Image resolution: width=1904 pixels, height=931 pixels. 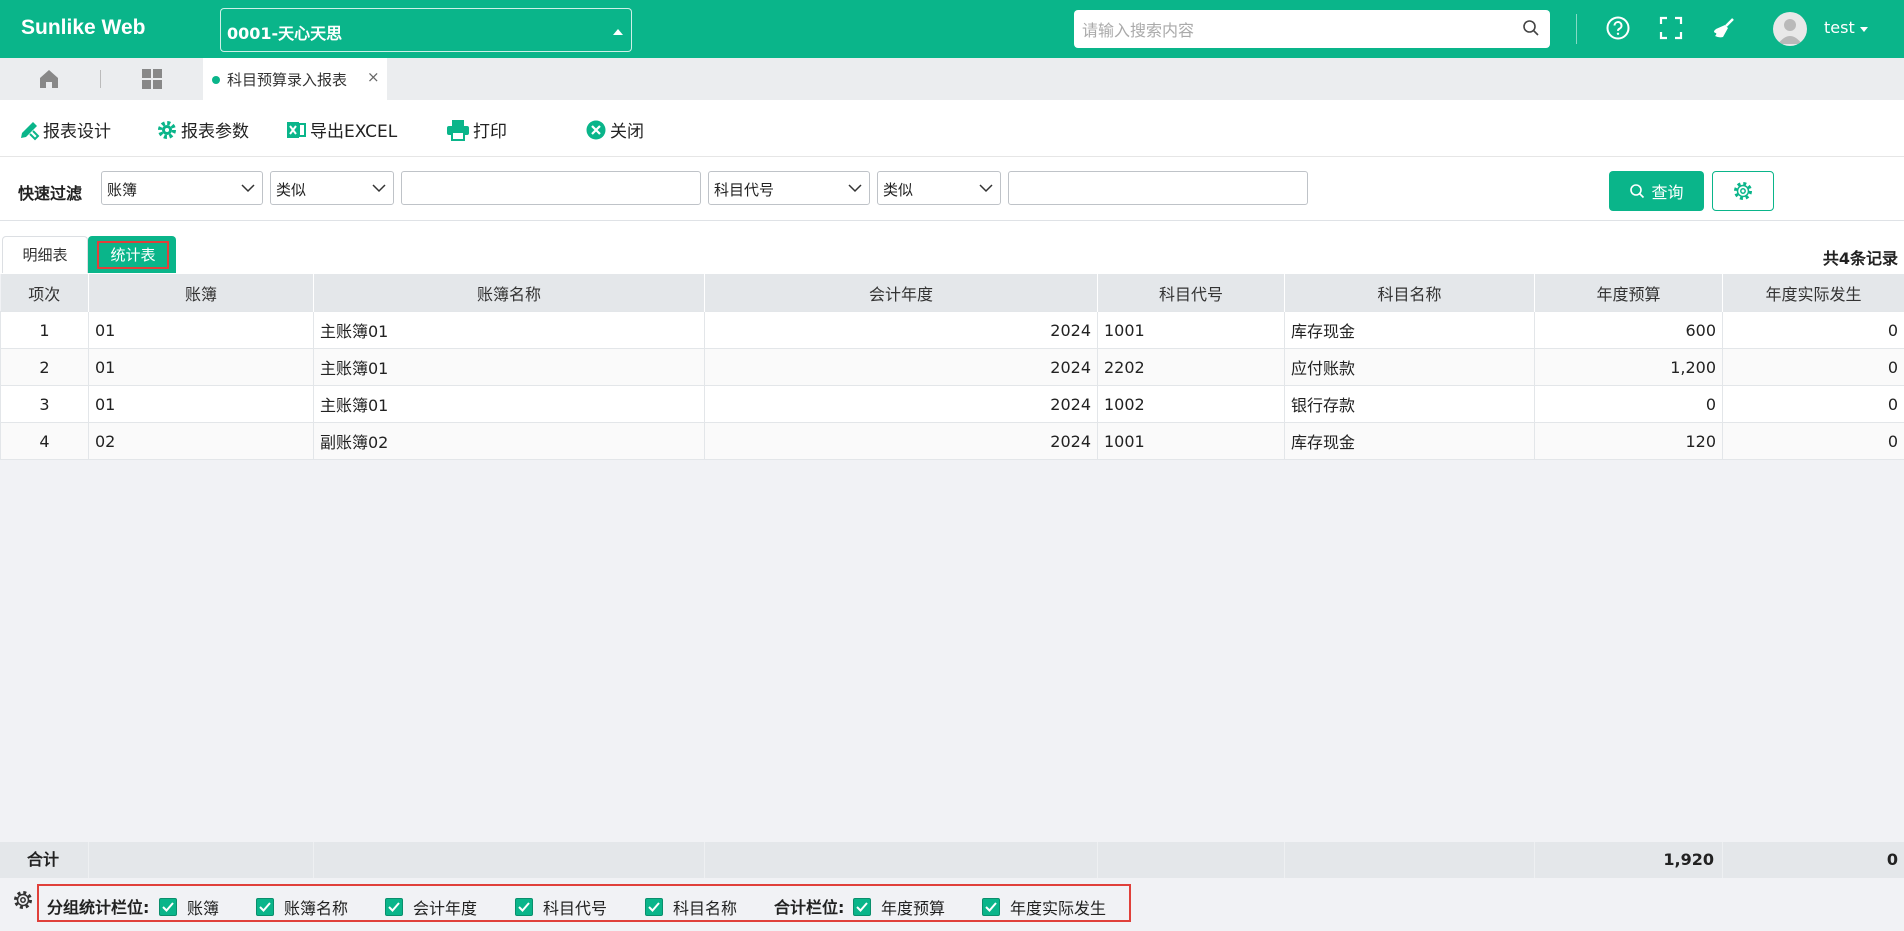 I want to click on tab-summary: 统计表, so click(x=132, y=254).